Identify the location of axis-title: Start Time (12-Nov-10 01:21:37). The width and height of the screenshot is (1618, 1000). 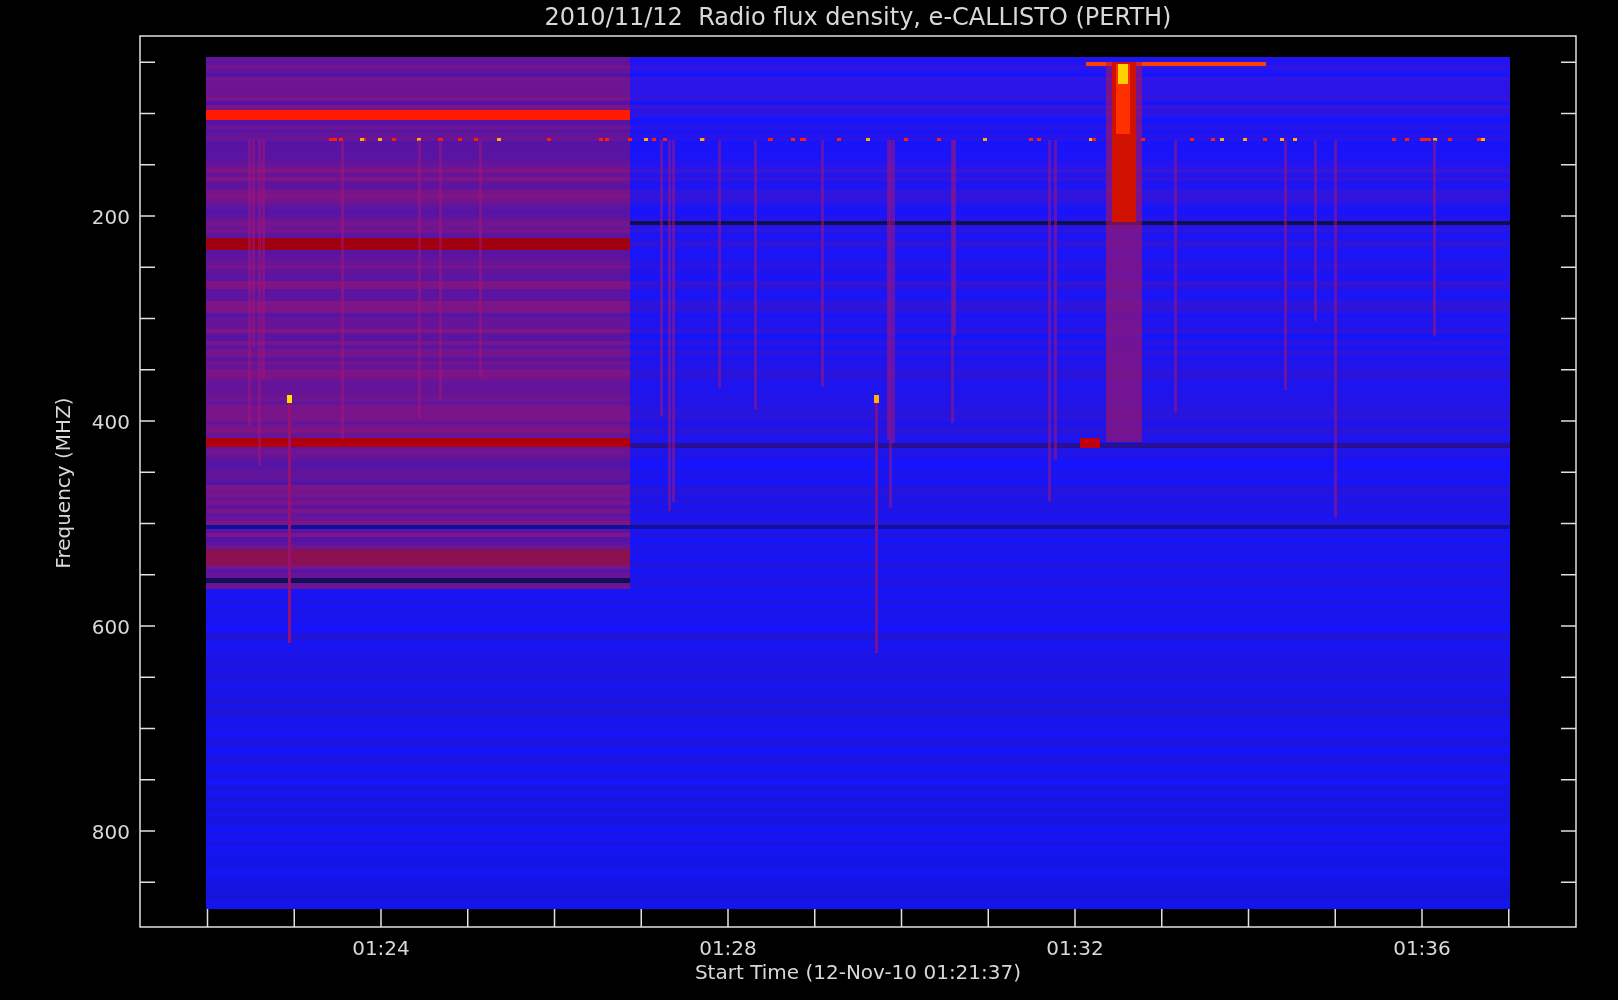
(858, 972).